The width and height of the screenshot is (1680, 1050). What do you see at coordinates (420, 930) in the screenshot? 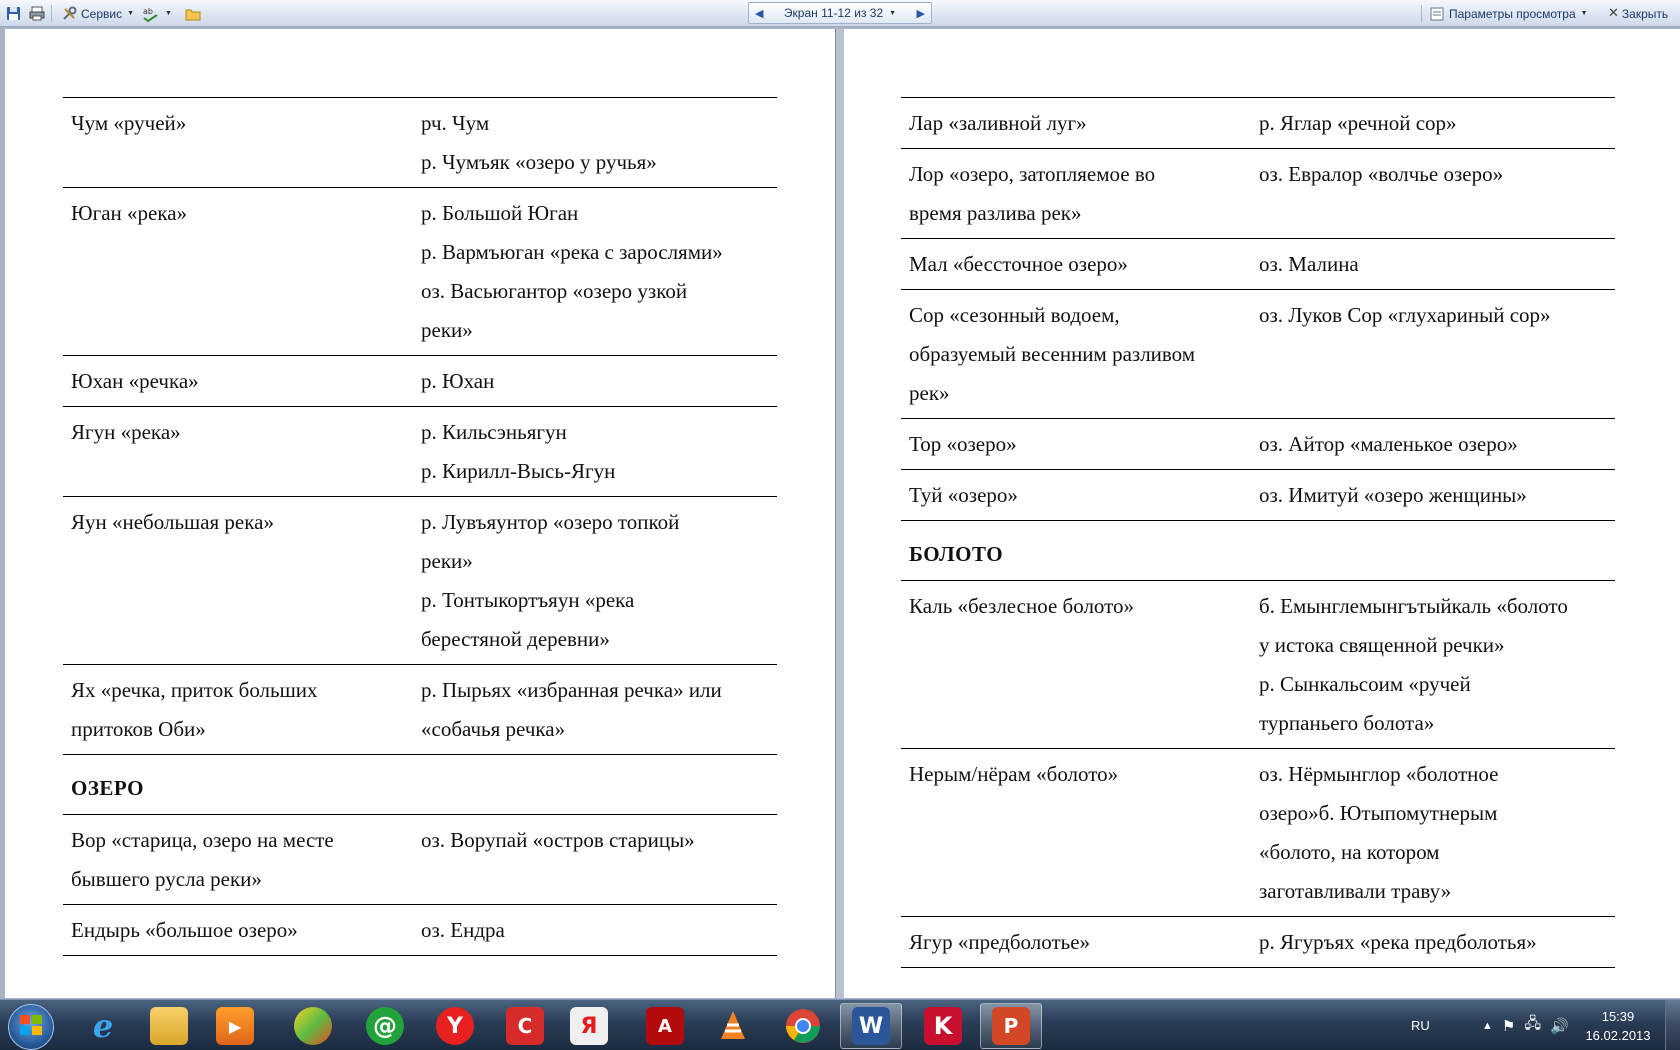
I see `table-row: Ендырь «большое озеро» оз. Ендра` at bounding box center [420, 930].